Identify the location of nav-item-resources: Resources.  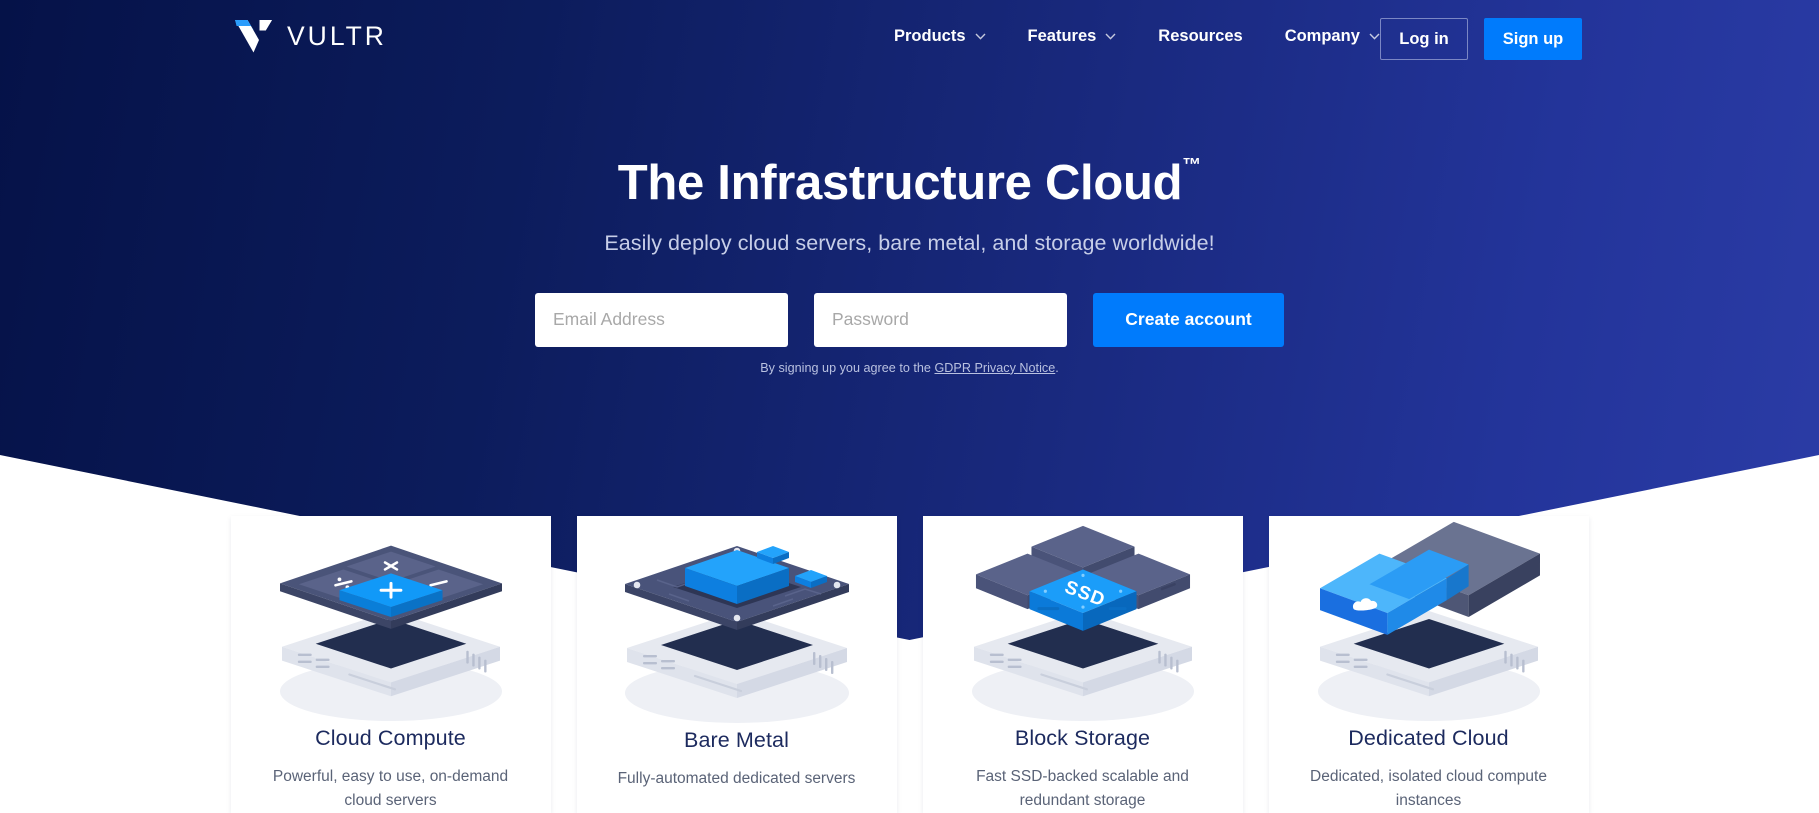
(1200, 36).